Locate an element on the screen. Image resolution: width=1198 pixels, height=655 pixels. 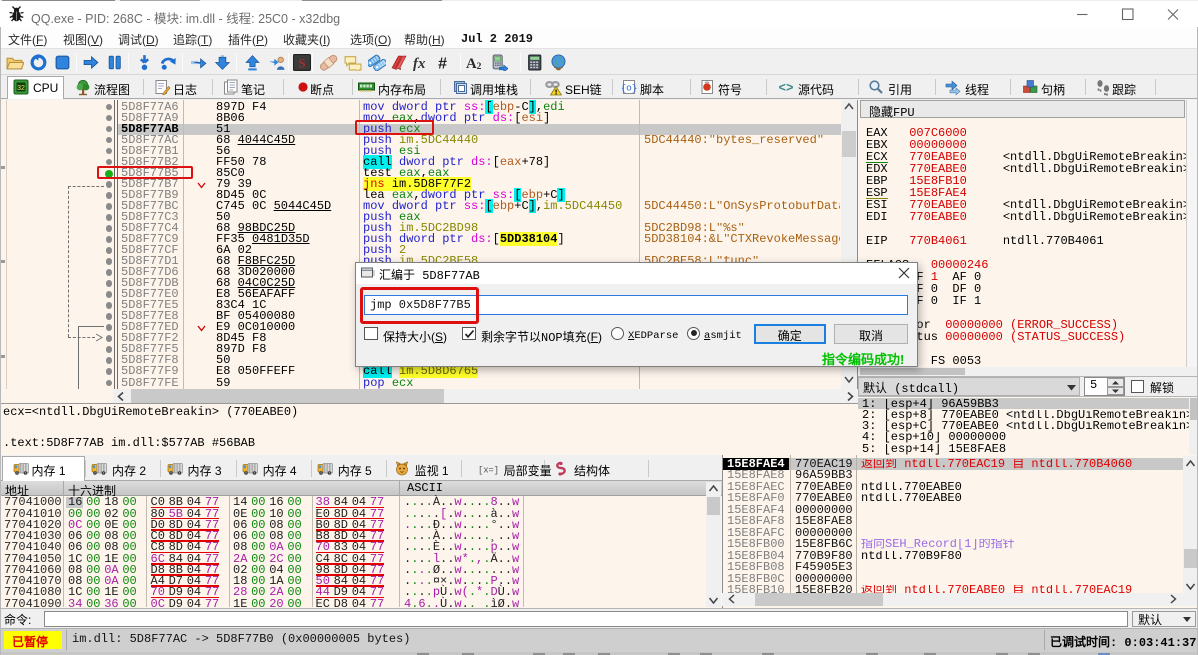
svg-text: fx is located at coordinates (419, 63).